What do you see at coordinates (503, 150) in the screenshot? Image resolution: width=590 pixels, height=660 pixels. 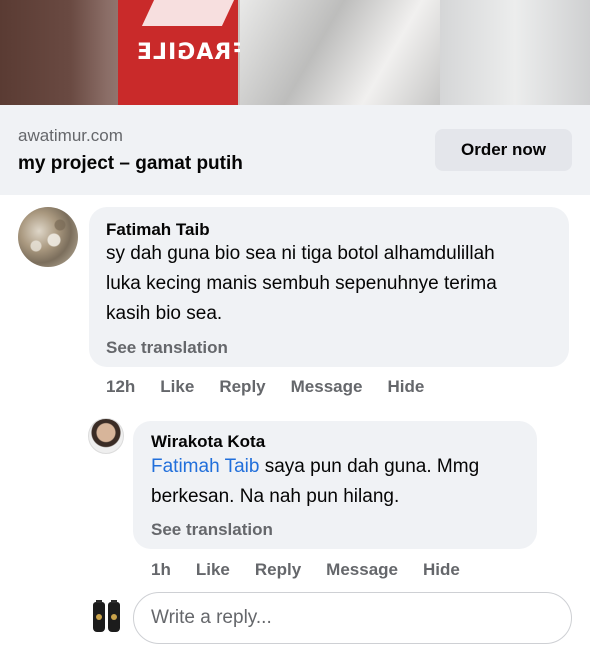 I see `order-now-button: Order now` at bounding box center [503, 150].